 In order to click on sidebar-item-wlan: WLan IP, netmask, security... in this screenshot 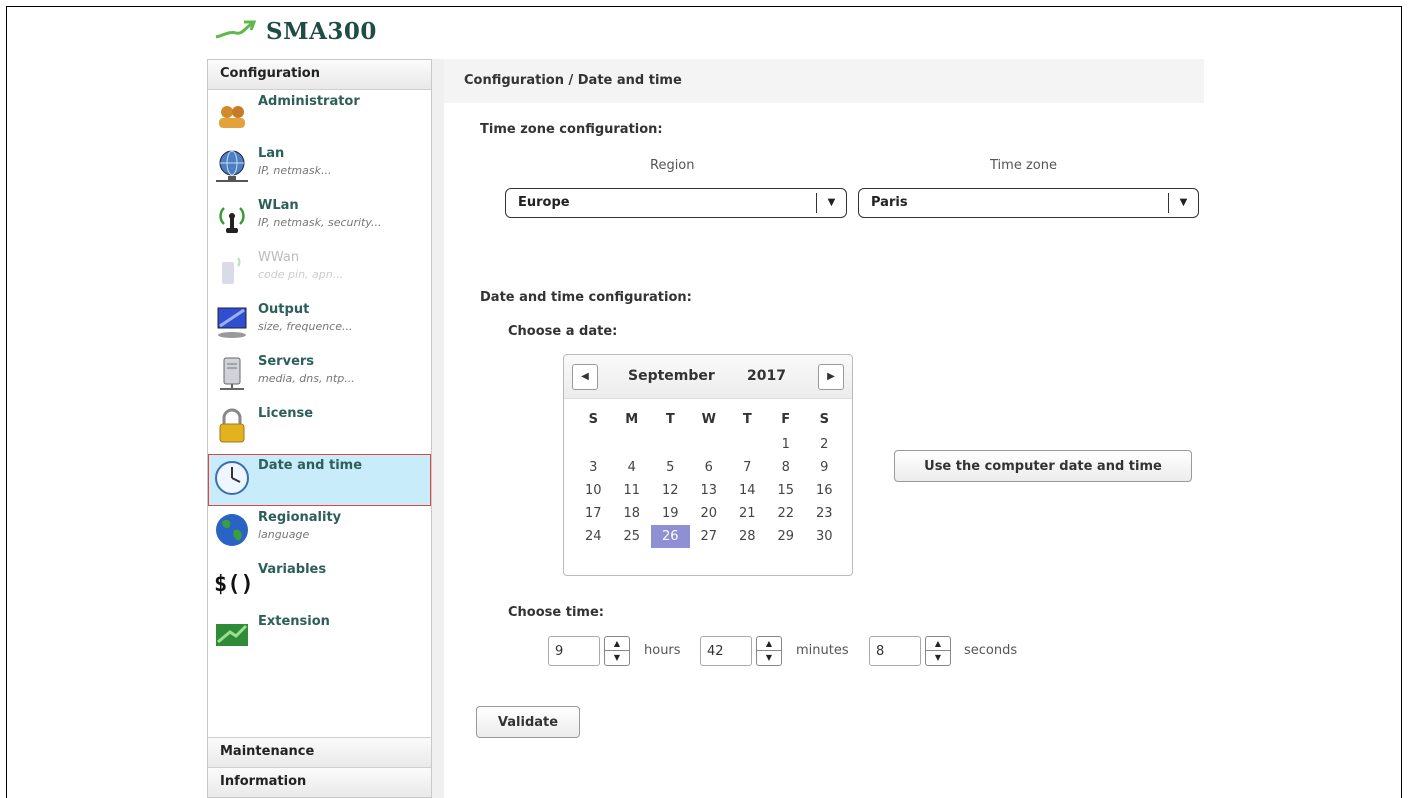, I will do `click(319, 220)`.